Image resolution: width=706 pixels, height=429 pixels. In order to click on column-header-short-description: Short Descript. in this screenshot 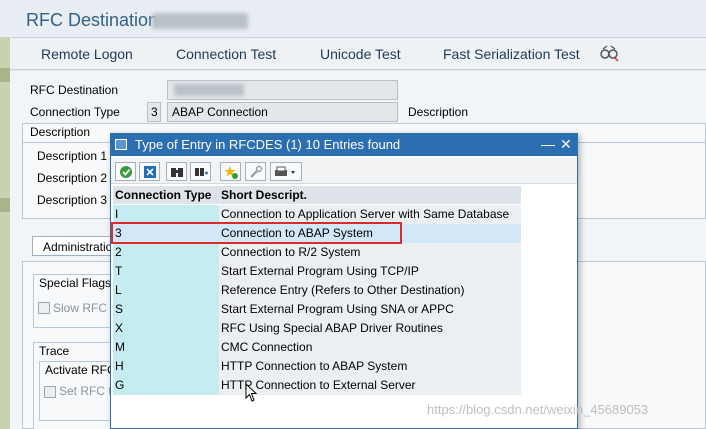, I will do `click(370, 195)`.